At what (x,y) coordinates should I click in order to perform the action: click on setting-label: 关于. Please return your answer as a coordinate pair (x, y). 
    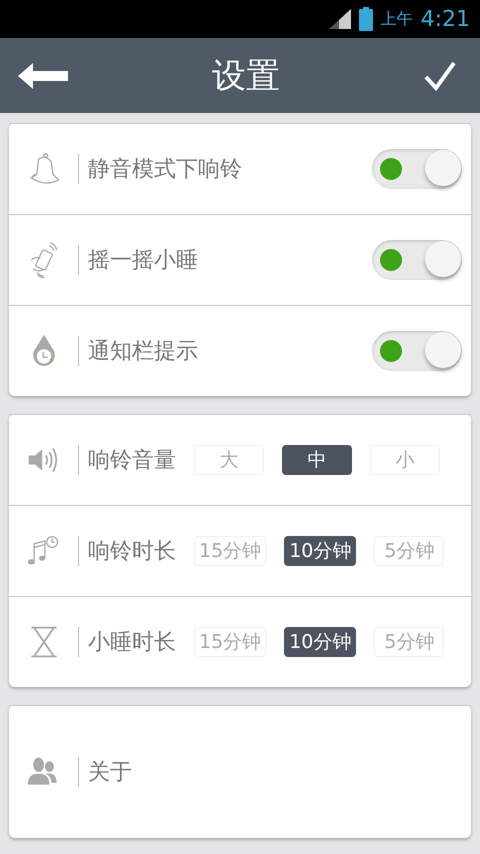
    Looking at the image, I should click on (275, 772).